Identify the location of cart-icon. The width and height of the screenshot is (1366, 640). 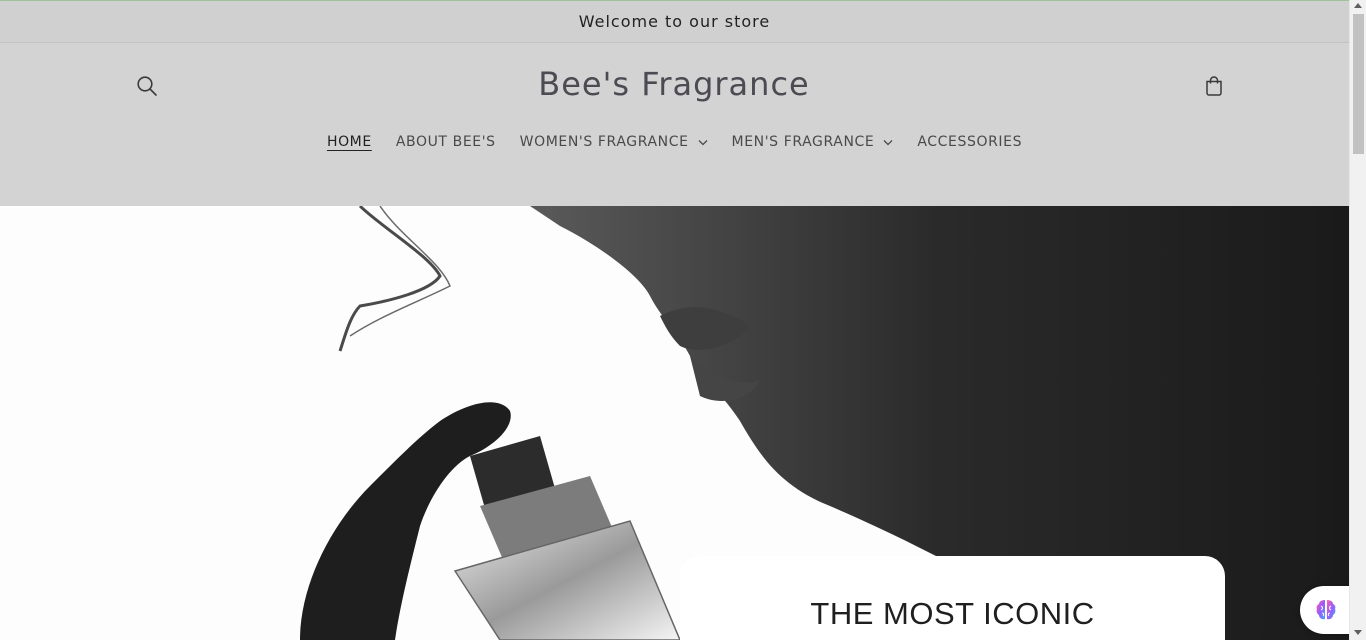
(1214, 86).